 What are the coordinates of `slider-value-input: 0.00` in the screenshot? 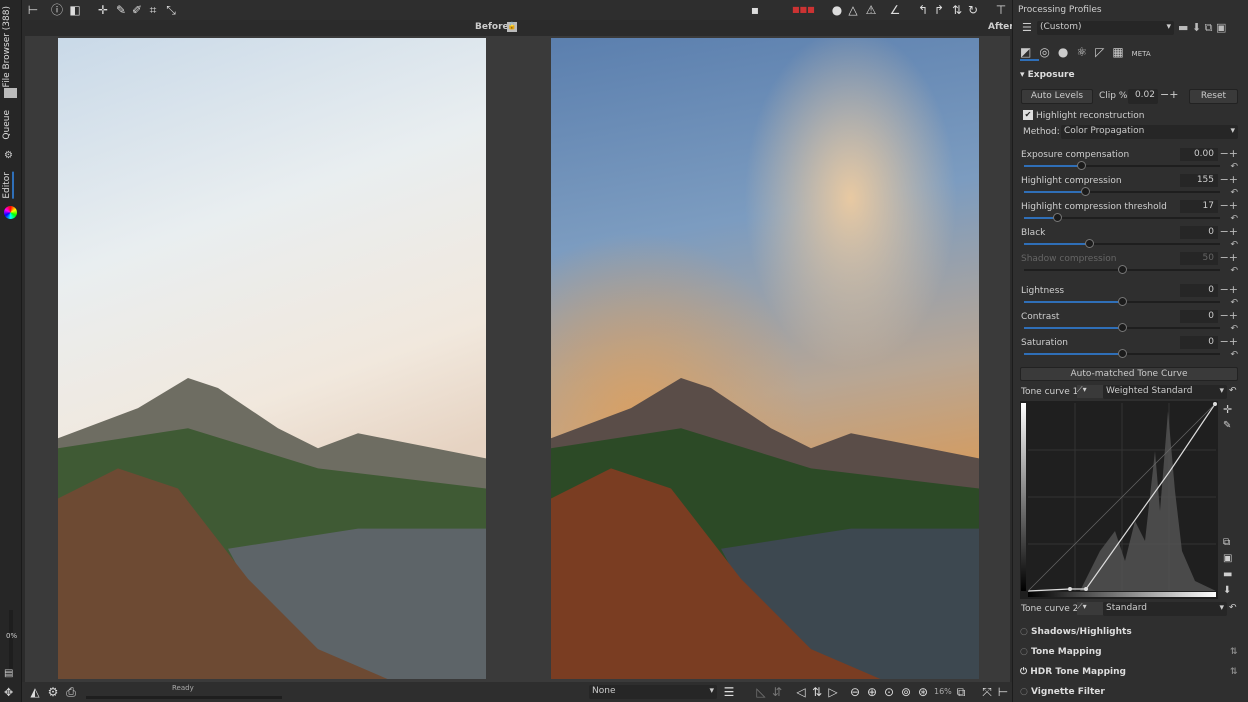 It's located at (1199, 154).